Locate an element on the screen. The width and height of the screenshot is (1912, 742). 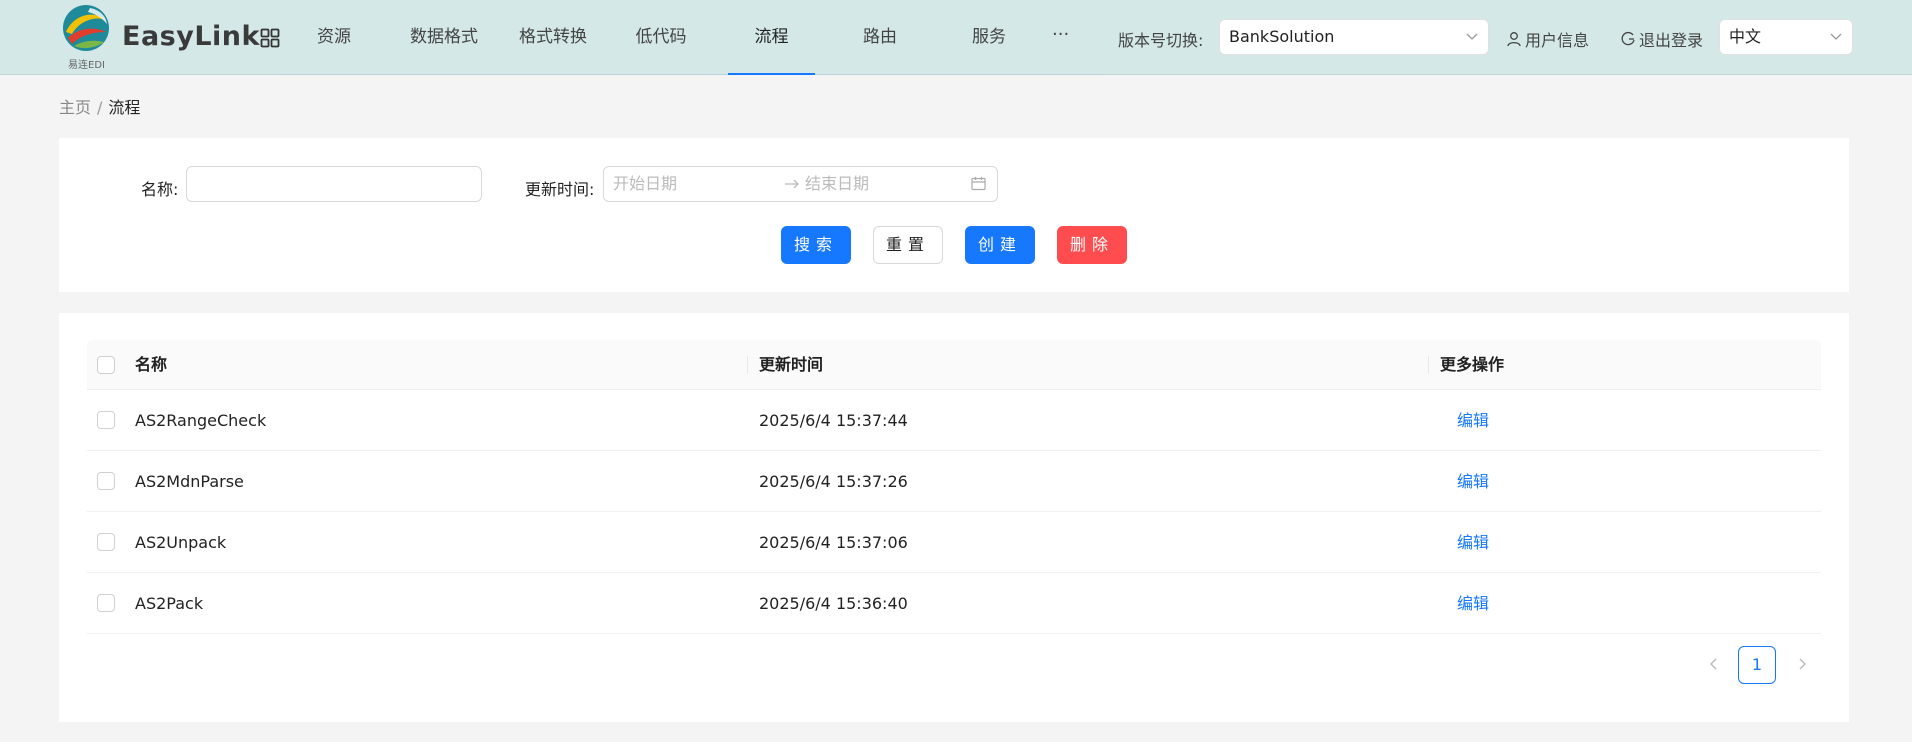
language-select: 中文 is located at coordinates (1786, 37).